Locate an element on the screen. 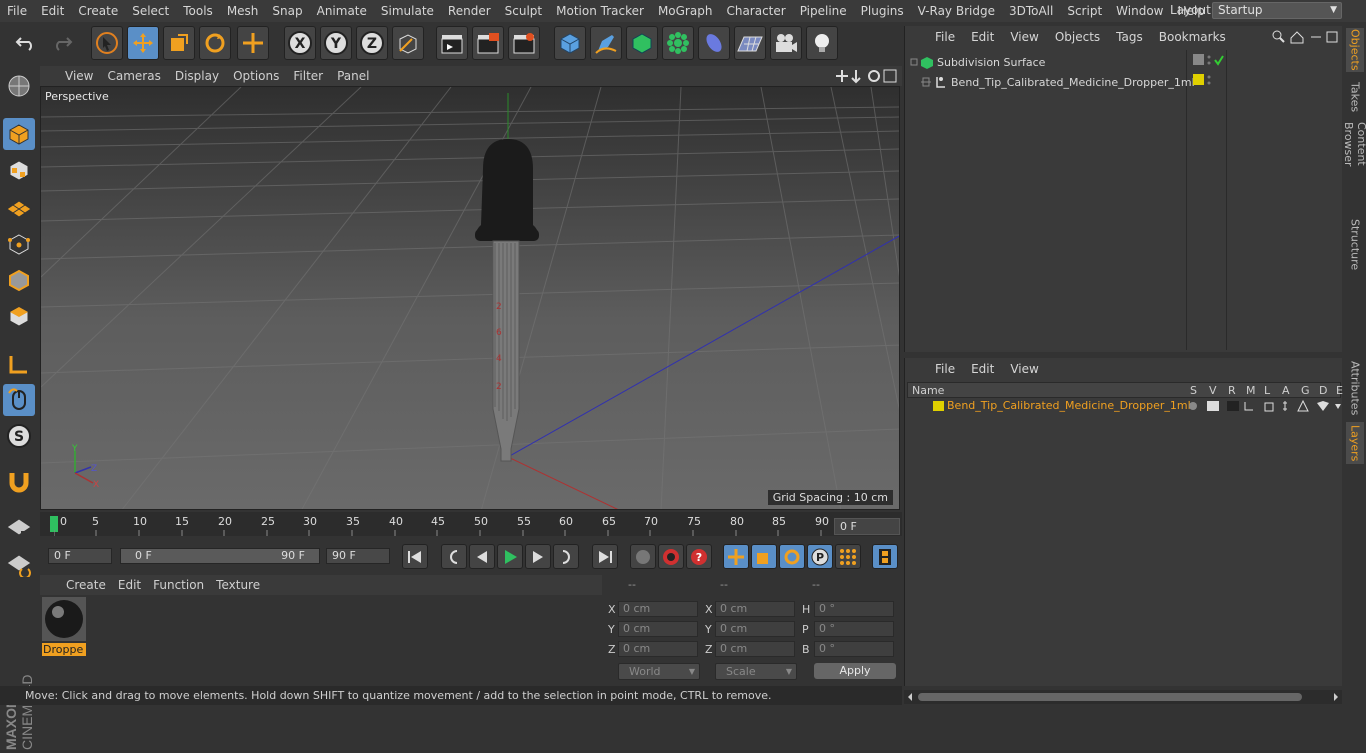 This screenshot has width=1366, height=753. viewport-menu-view: View is located at coordinates (79, 76).